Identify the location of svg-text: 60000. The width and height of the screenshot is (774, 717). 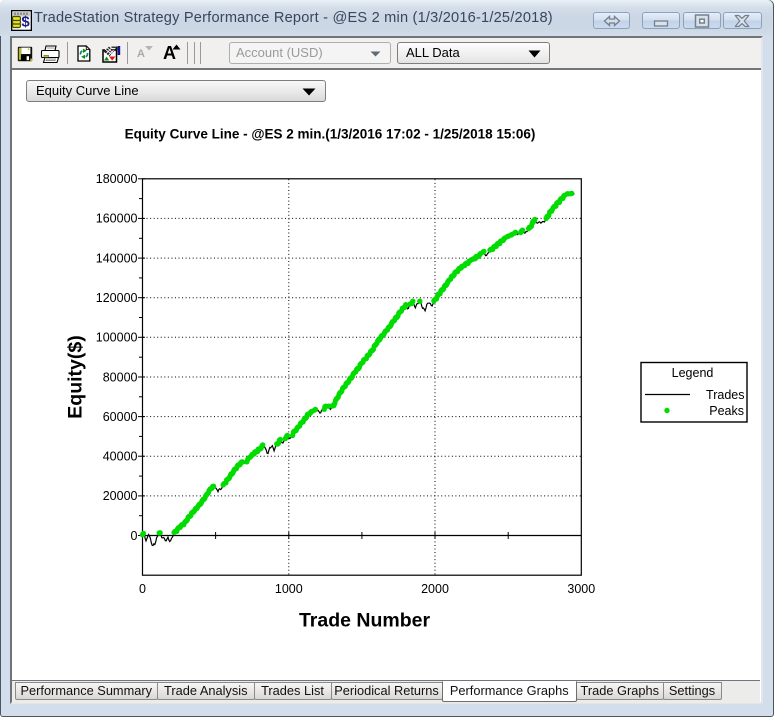
(120, 416).